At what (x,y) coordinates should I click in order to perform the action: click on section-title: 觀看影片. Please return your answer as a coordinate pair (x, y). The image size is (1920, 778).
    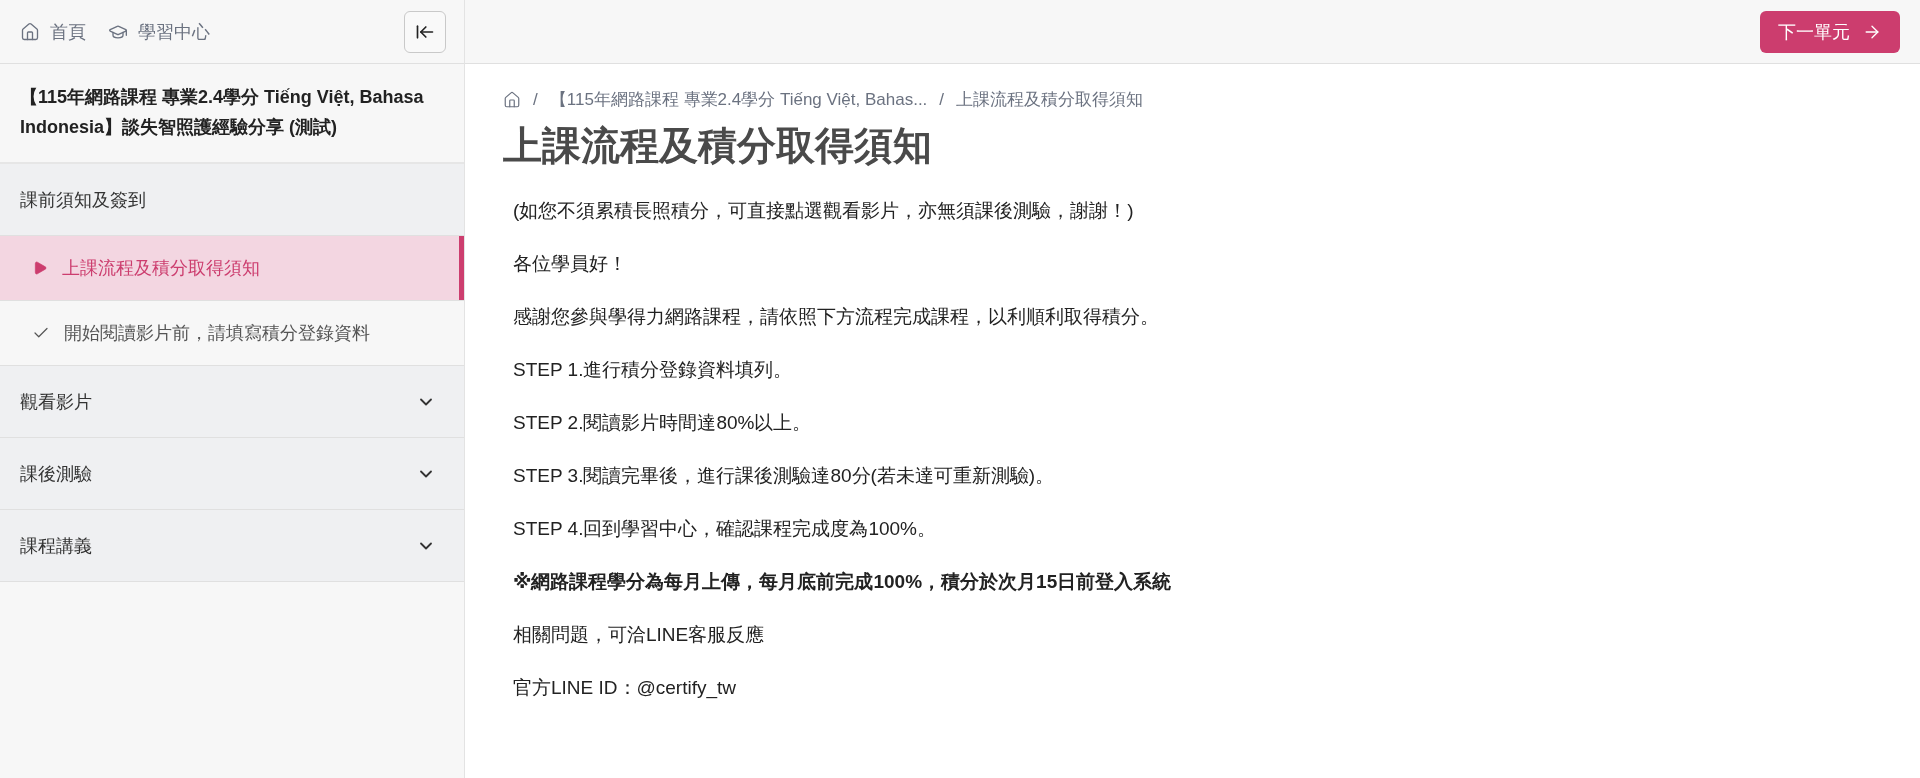
    Looking at the image, I should click on (56, 402).